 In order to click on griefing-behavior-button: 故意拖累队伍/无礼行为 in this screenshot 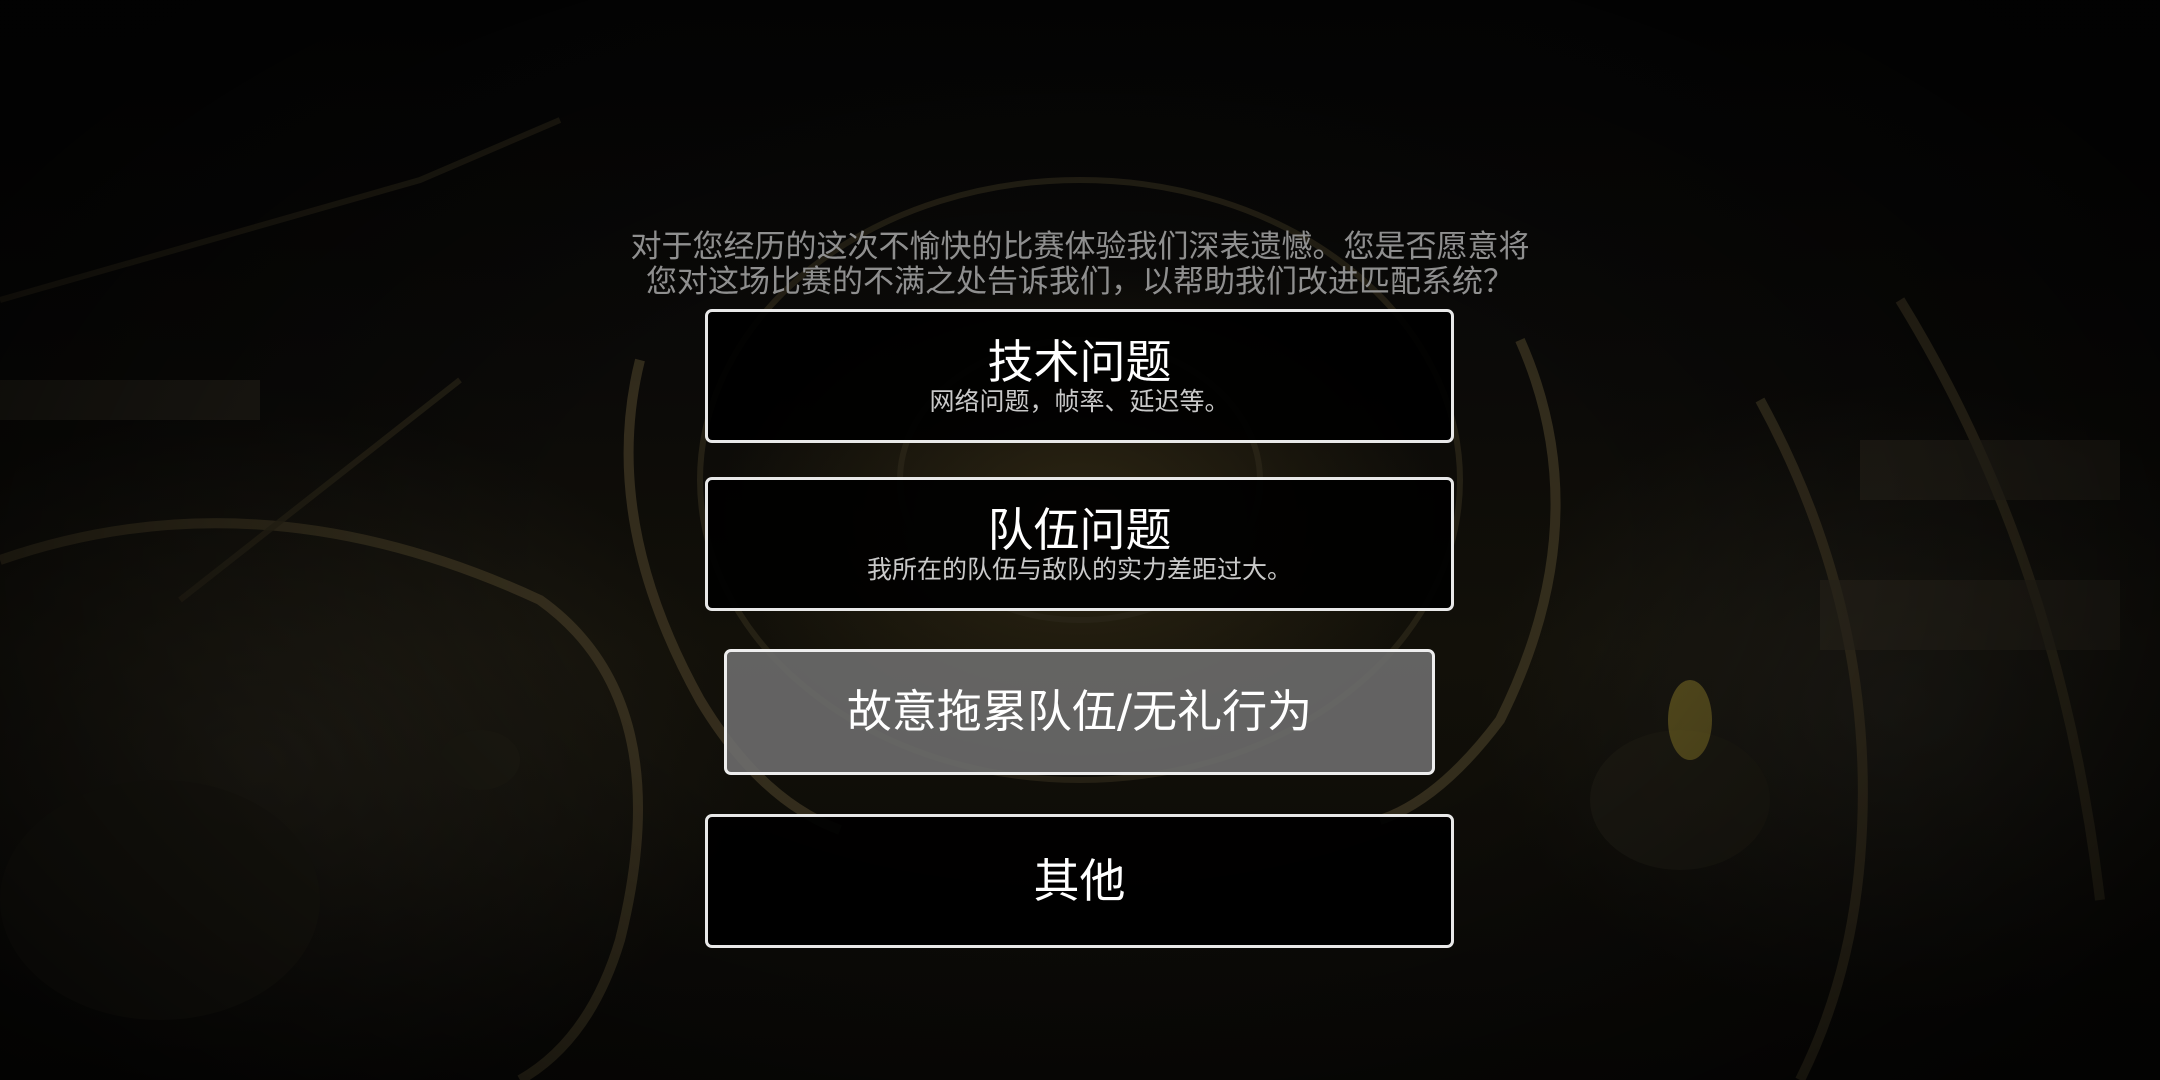, I will do `click(1079, 712)`.